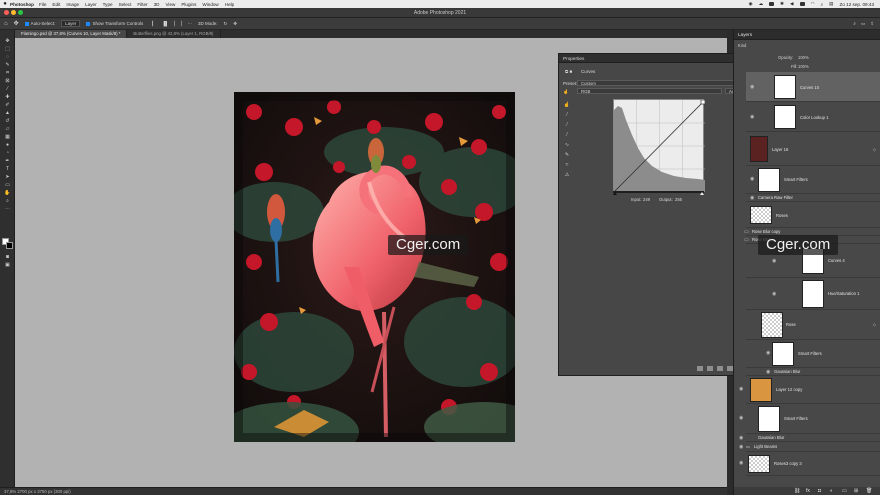 This screenshot has width=880, height=495. Describe the element at coordinates (658, 193) in the screenshot. I see `input-slider` at that location.